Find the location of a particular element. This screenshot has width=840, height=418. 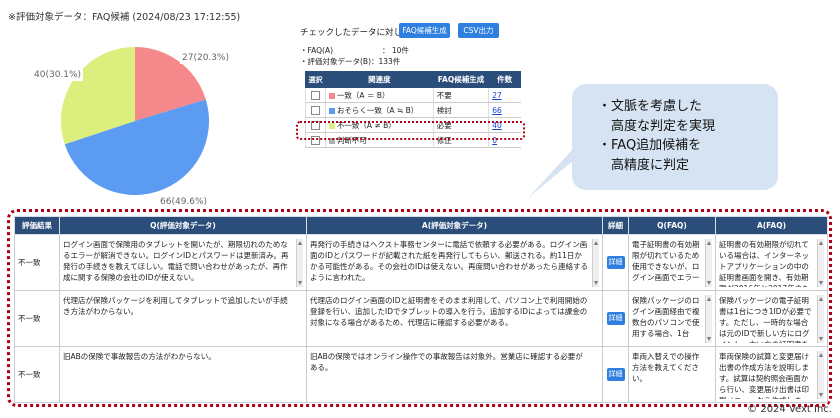

summary-row: 一致（A ＝ B） 不要 27 is located at coordinates (413, 95).